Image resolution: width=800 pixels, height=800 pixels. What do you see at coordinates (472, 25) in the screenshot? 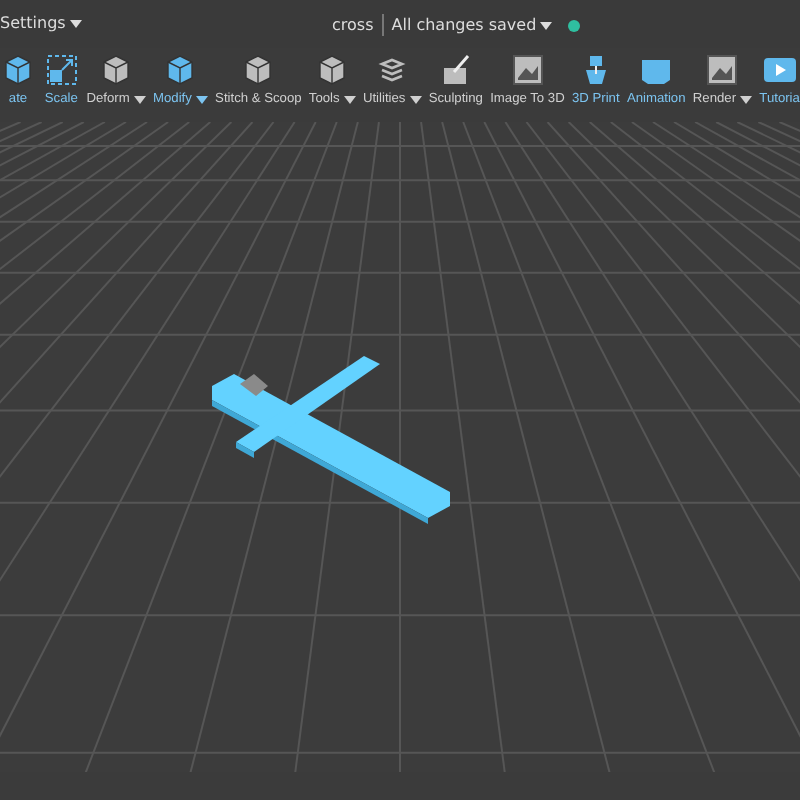
I see `save-status-menu: All changes saved` at bounding box center [472, 25].